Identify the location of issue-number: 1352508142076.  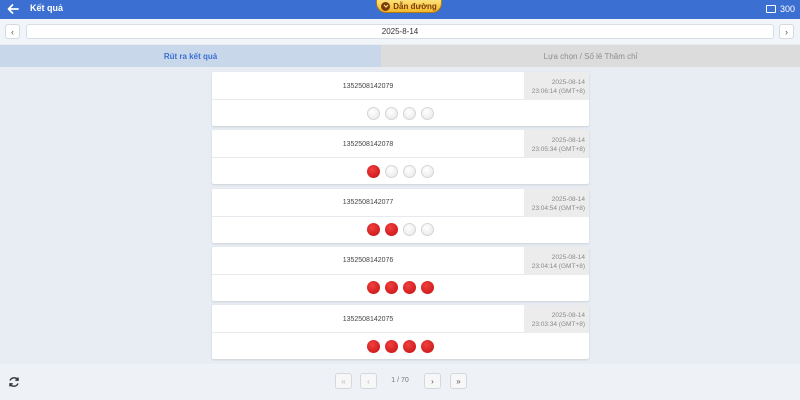
(368, 261).